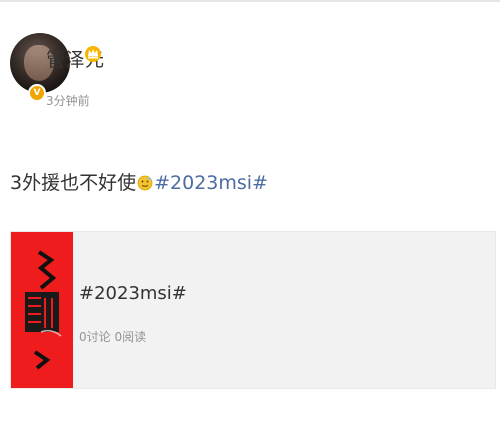 The width and height of the screenshot is (500, 440). I want to click on topic-card-title: #2023msi#, so click(133, 293).